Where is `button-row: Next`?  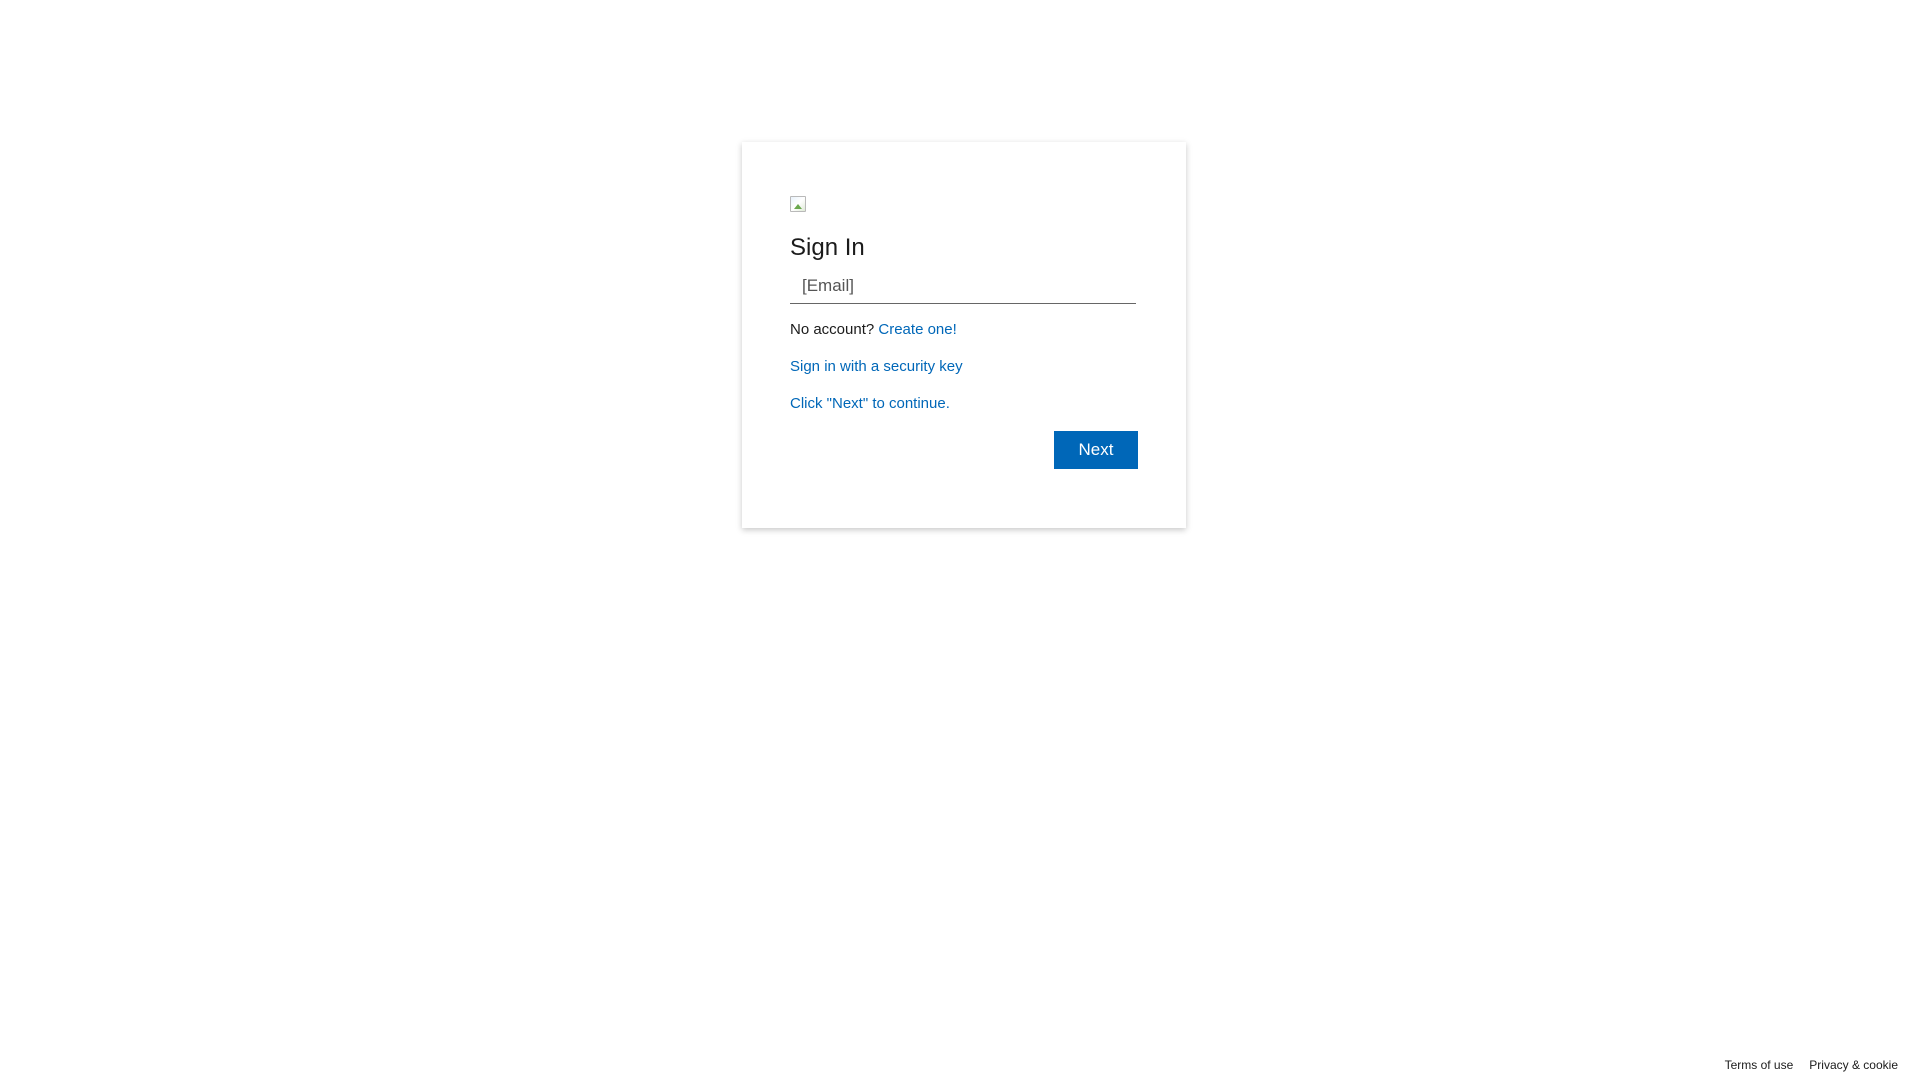
button-row: Next is located at coordinates (964, 450).